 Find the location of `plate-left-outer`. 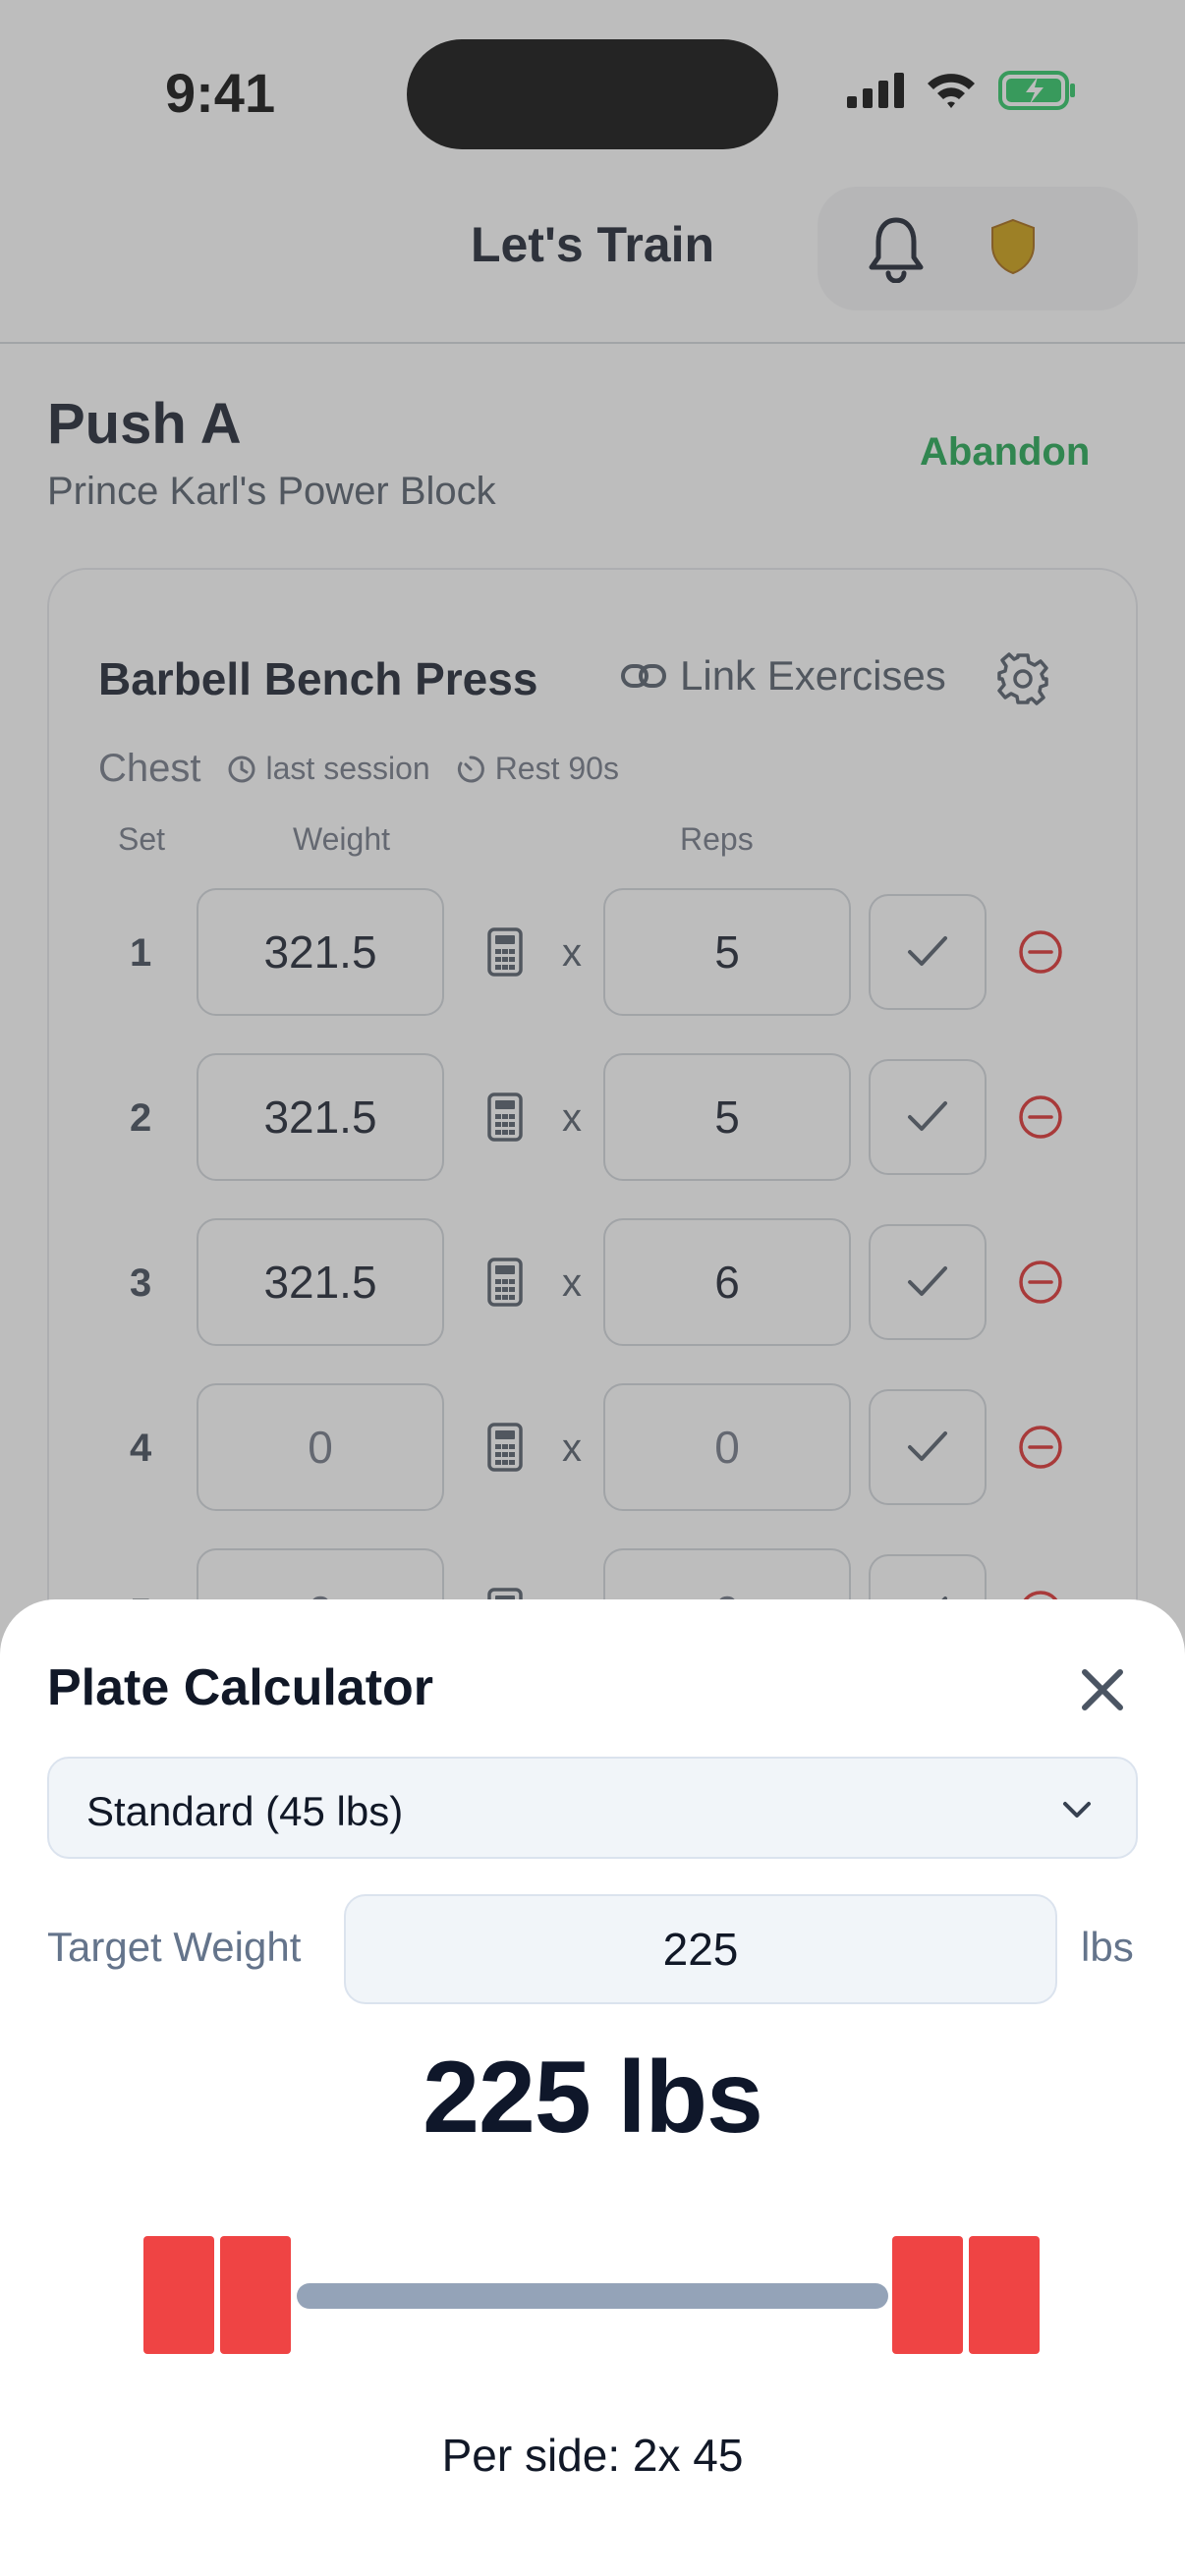

plate-left-outer is located at coordinates (179, 2295).